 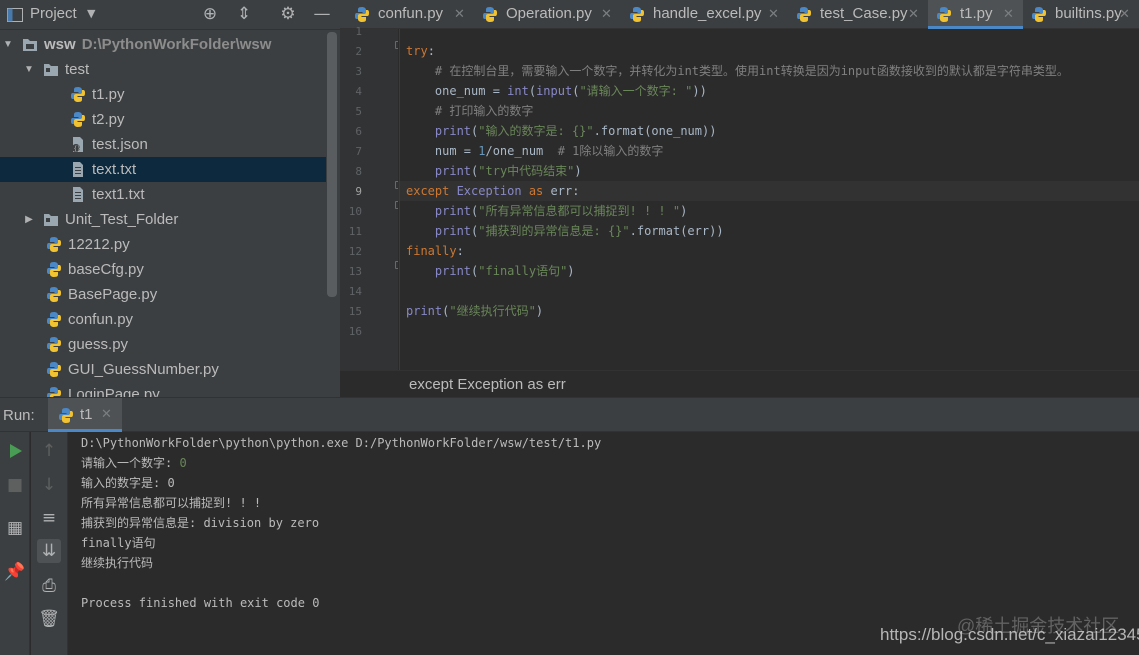 What do you see at coordinates (1088, 13) in the screenshot?
I see `editor-tab-label: builtins.py` at bounding box center [1088, 13].